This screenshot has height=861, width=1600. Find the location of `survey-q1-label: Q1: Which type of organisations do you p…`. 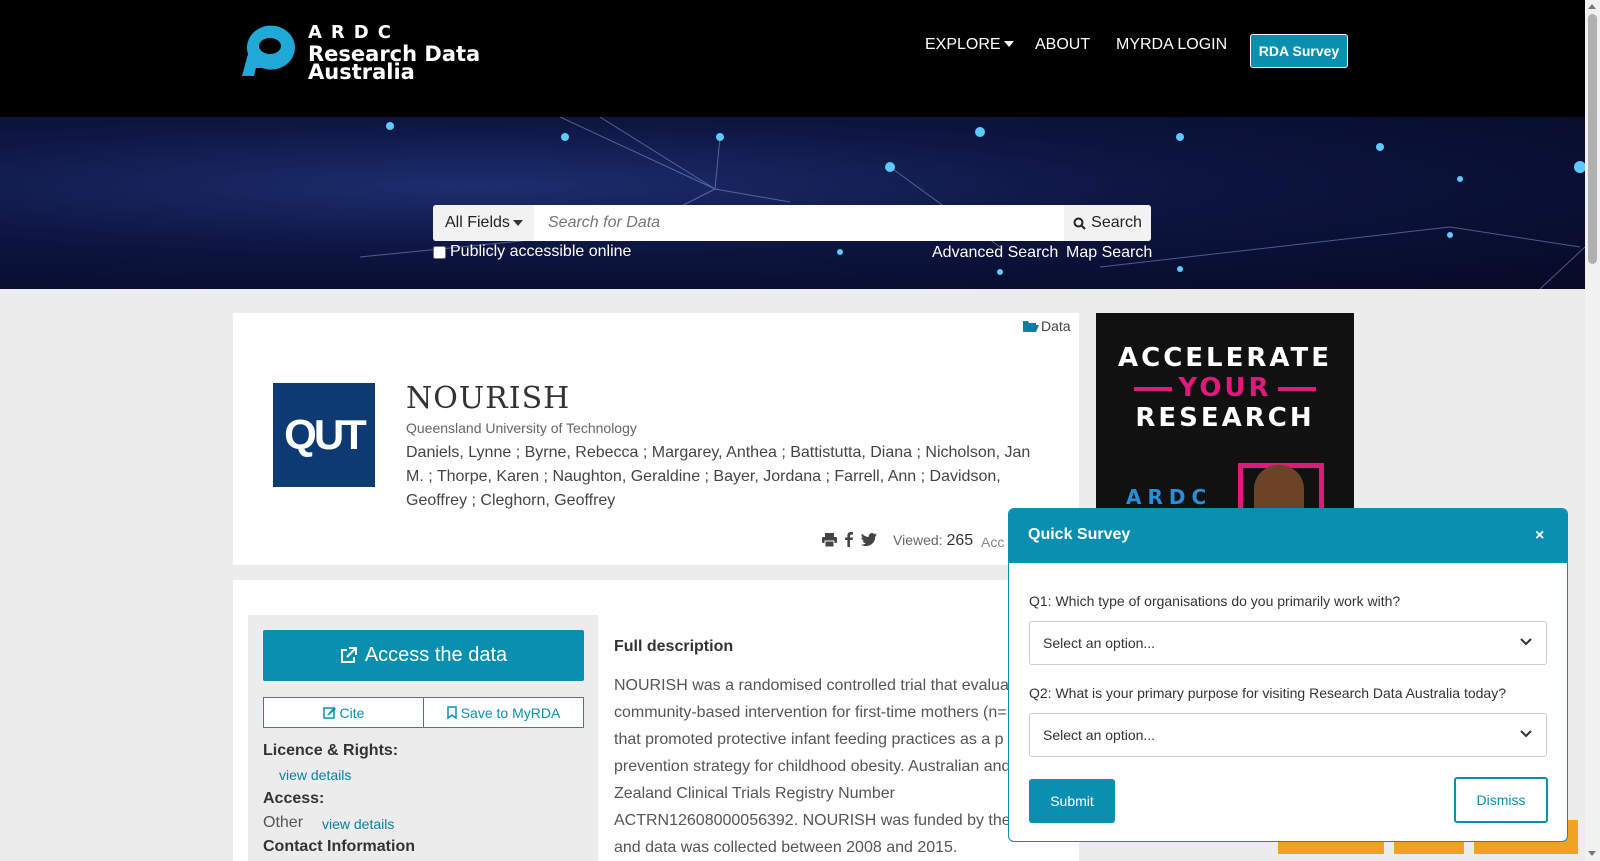

survey-q1-label: Q1: Which type of organisations do you p… is located at coordinates (1215, 601).